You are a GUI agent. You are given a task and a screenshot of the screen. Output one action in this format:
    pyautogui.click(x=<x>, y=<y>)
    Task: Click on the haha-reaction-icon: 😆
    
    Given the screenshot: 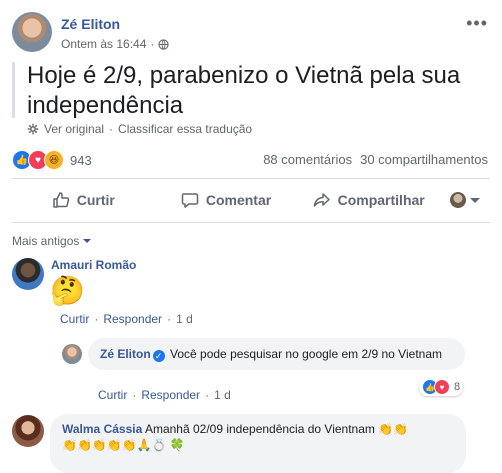 What is the action you would take?
    pyautogui.click(x=54, y=160)
    